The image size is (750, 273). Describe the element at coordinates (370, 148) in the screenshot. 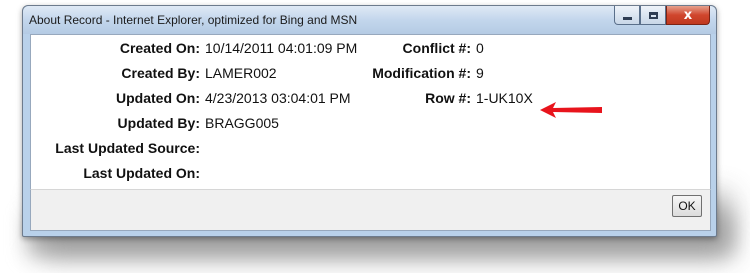

I see `last-updated-source-row: Last Updated Source:` at that location.